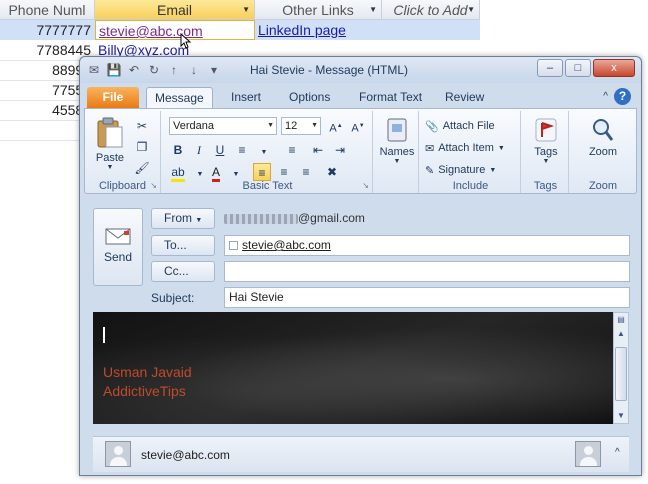  Describe the element at coordinates (292, 150) in the screenshot. I see `numbering-icon: ≡` at that location.